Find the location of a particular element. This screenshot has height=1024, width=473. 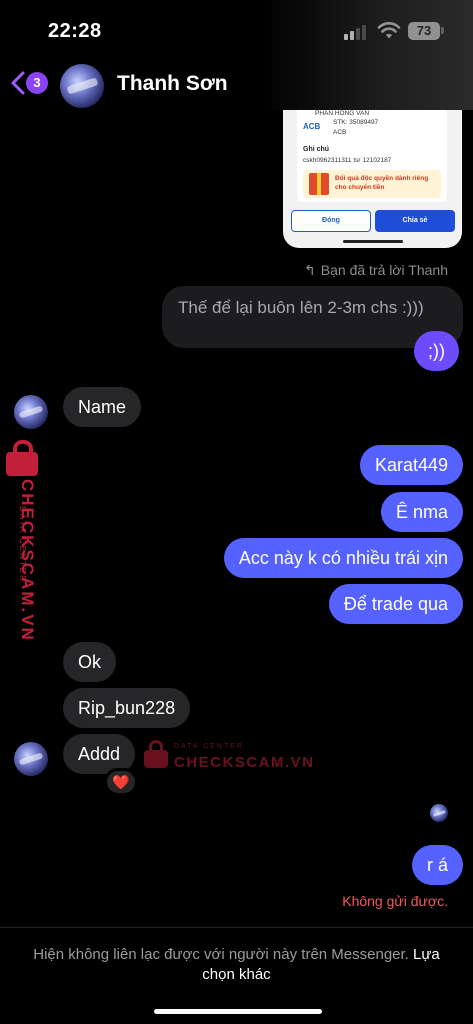

outgoing-message: Karat449 is located at coordinates (411, 465).